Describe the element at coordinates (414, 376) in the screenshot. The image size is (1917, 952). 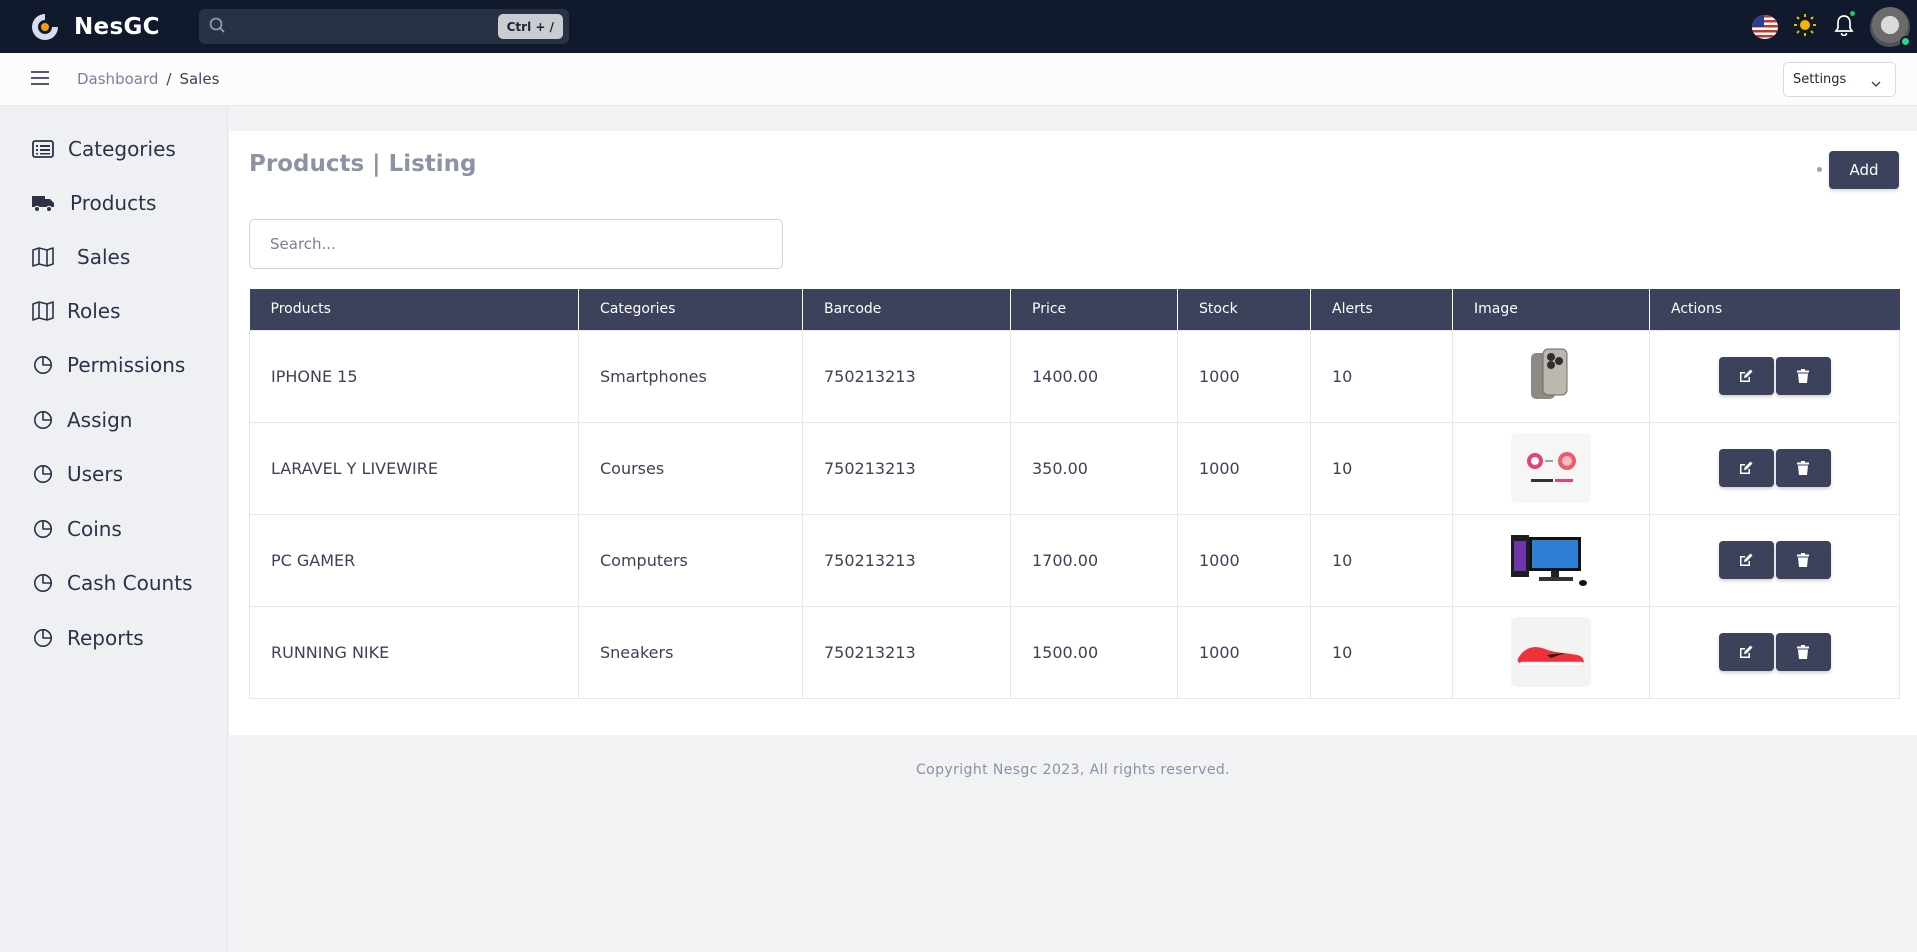
I see `product-name-cell: IPHONE 15` at that location.